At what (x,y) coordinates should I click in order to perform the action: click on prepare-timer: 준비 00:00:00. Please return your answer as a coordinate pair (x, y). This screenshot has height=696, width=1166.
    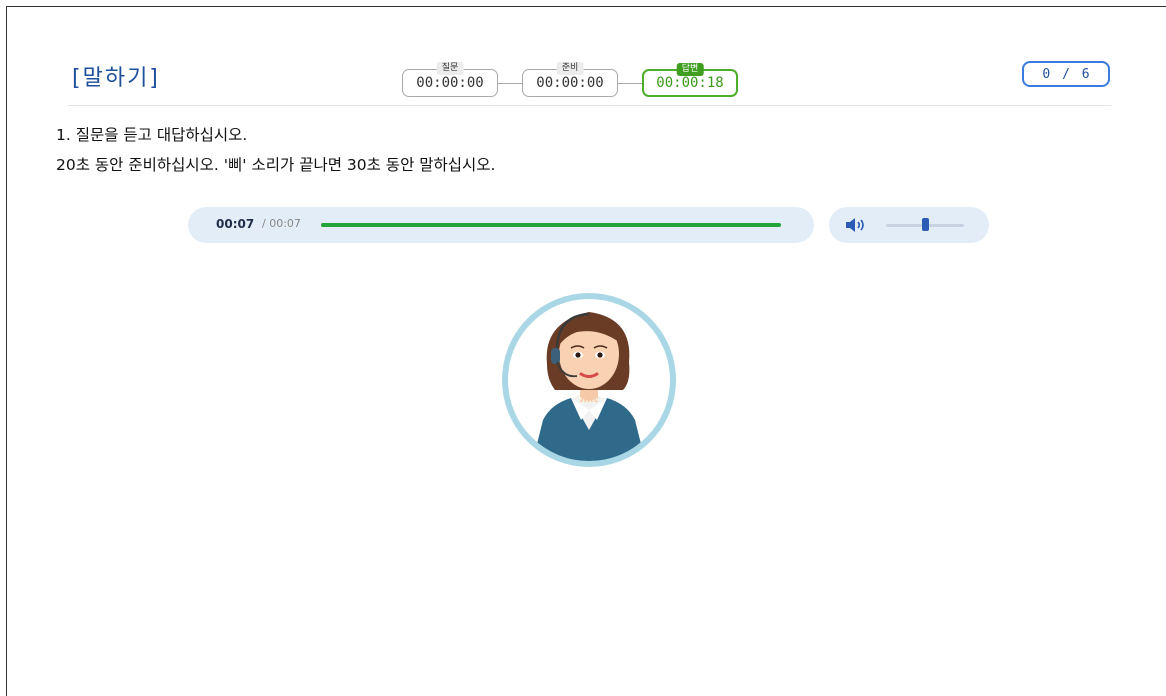
    Looking at the image, I should click on (570, 79).